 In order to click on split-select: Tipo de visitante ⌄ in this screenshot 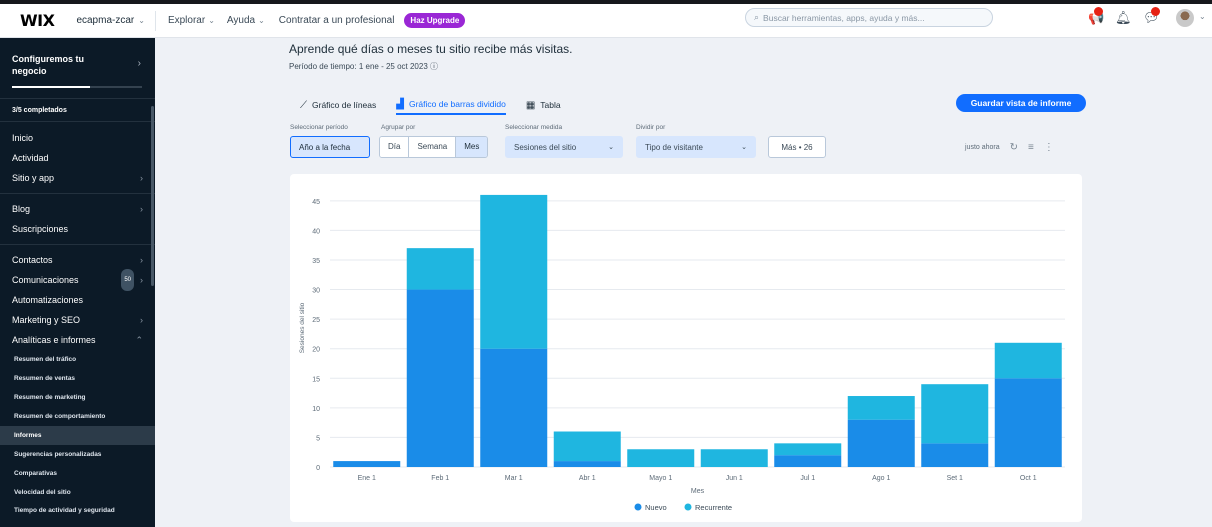, I will do `click(696, 147)`.